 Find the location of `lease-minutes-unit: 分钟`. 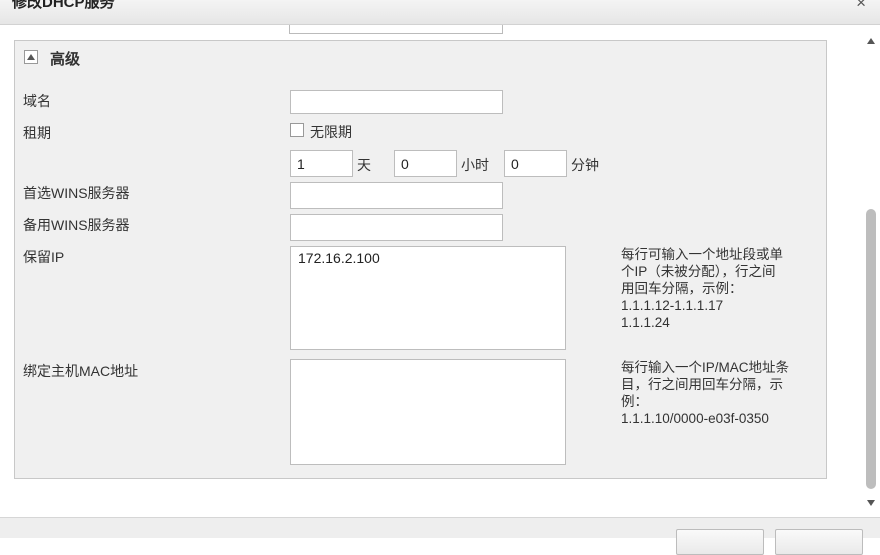

lease-minutes-unit: 分钟 is located at coordinates (585, 165).